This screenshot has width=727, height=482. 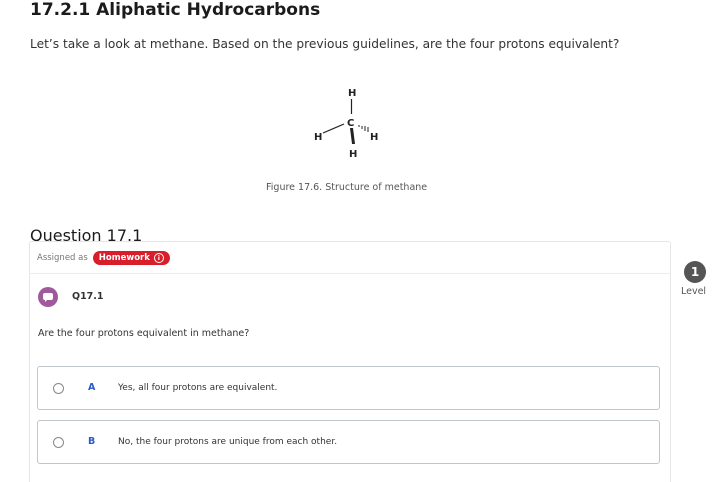 What do you see at coordinates (352, 136) in the screenshot?
I see `bond-bottom-wedge` at bounding box center [352, 136].